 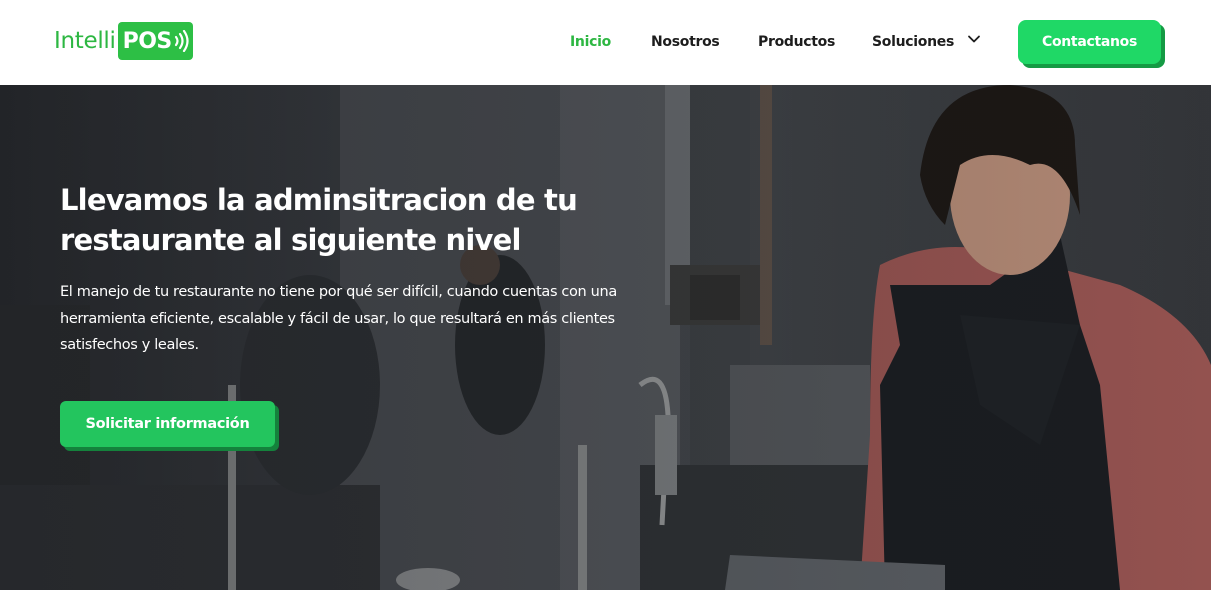 I want to click on chevron-down-icon, so click(x=974, y=42).